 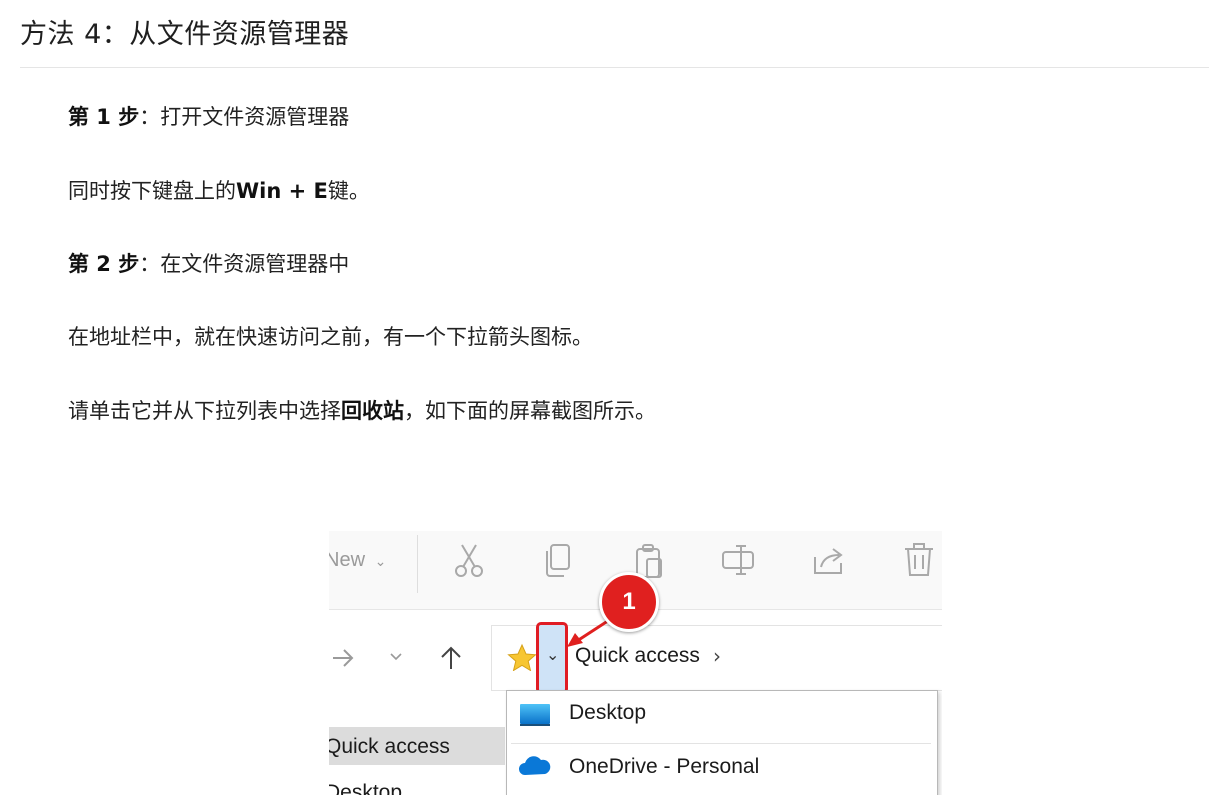 I want to click on sidebar-item-quick-access: Quick access, so click(x=389, y=747).